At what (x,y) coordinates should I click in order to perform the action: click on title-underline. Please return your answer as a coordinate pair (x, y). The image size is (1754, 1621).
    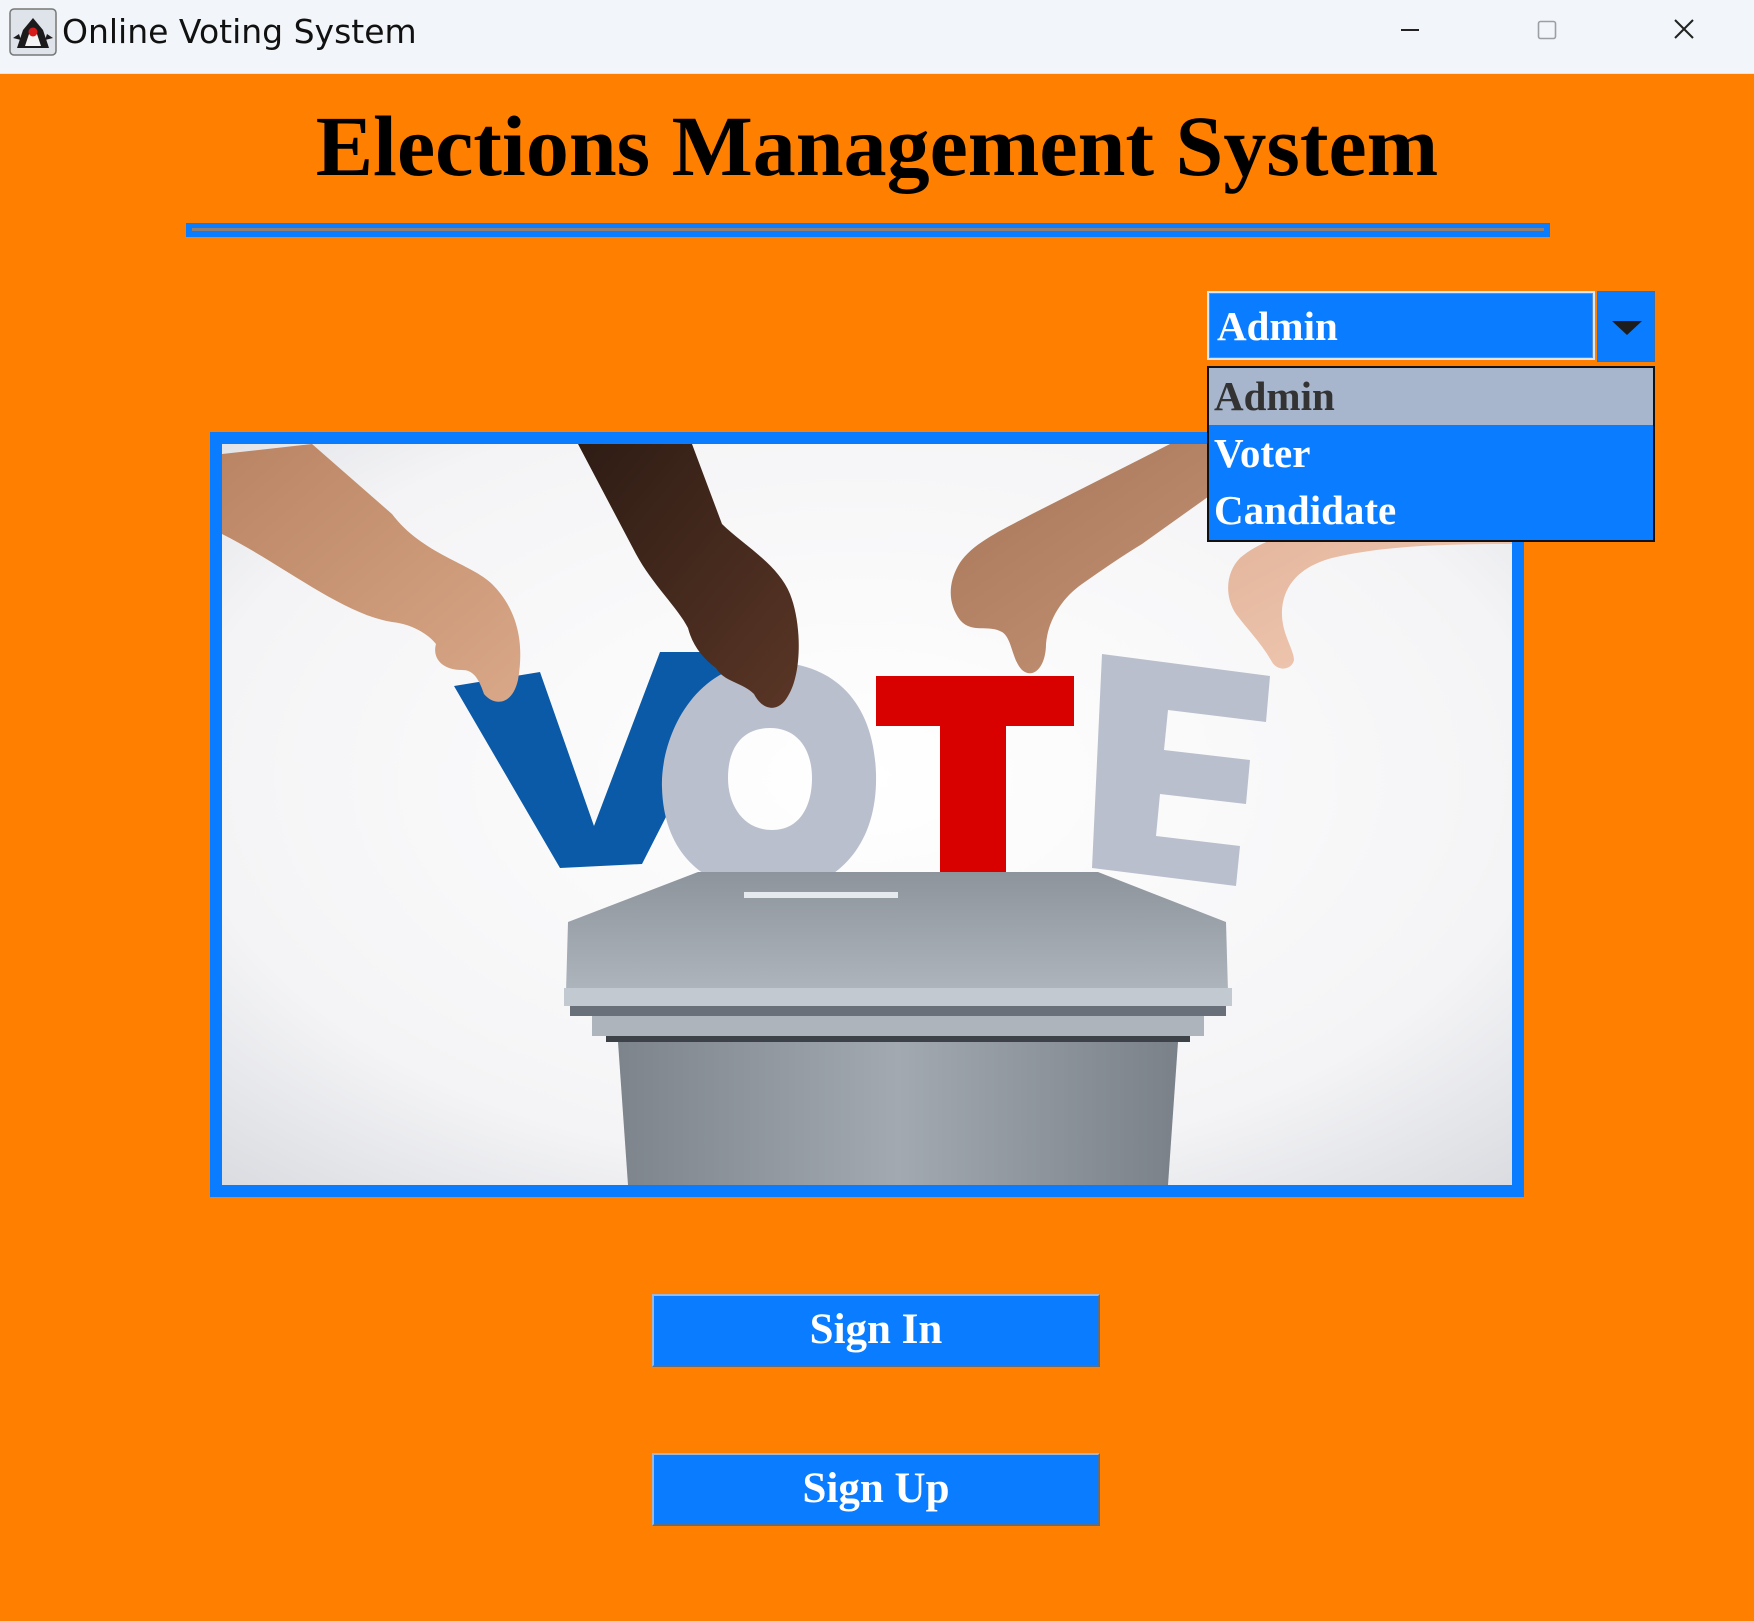
    Looking at the image, I should click on (868, 230).